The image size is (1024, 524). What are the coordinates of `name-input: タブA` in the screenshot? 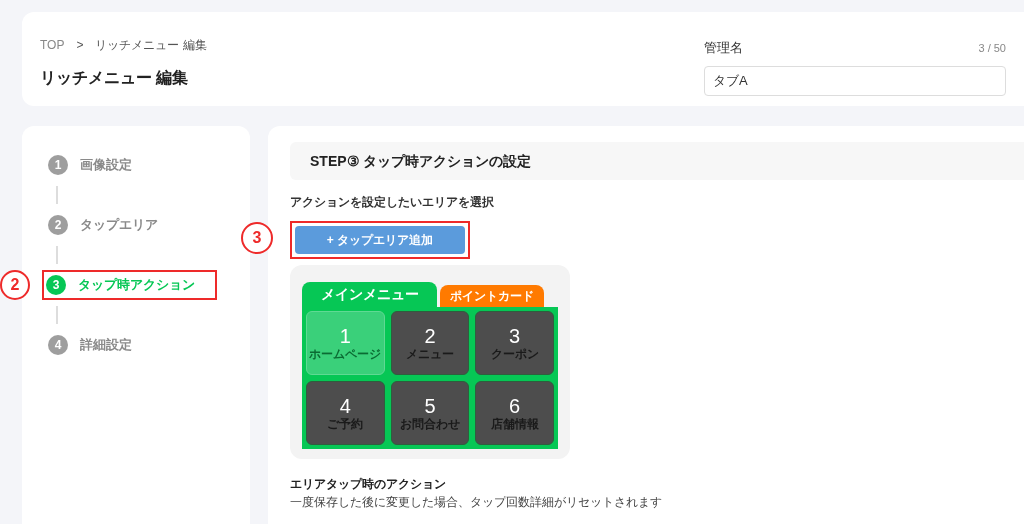 It's located at (855, 80).